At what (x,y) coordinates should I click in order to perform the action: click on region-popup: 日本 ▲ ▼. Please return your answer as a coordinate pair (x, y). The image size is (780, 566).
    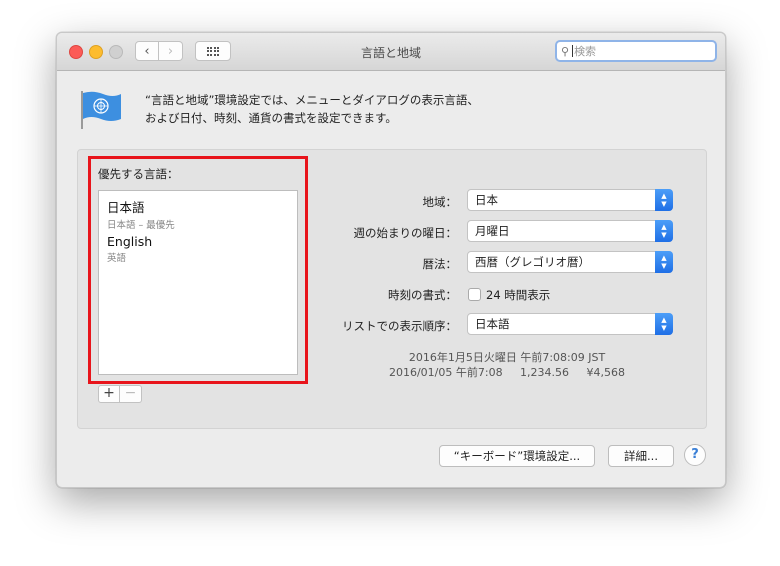
    Looking at the image, I should click on (570, 200).